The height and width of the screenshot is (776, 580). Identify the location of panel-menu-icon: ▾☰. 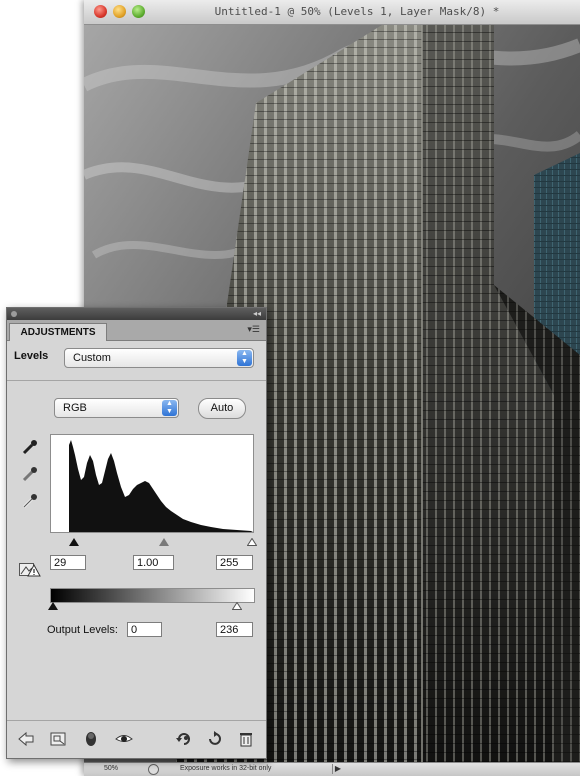
(253, 329).